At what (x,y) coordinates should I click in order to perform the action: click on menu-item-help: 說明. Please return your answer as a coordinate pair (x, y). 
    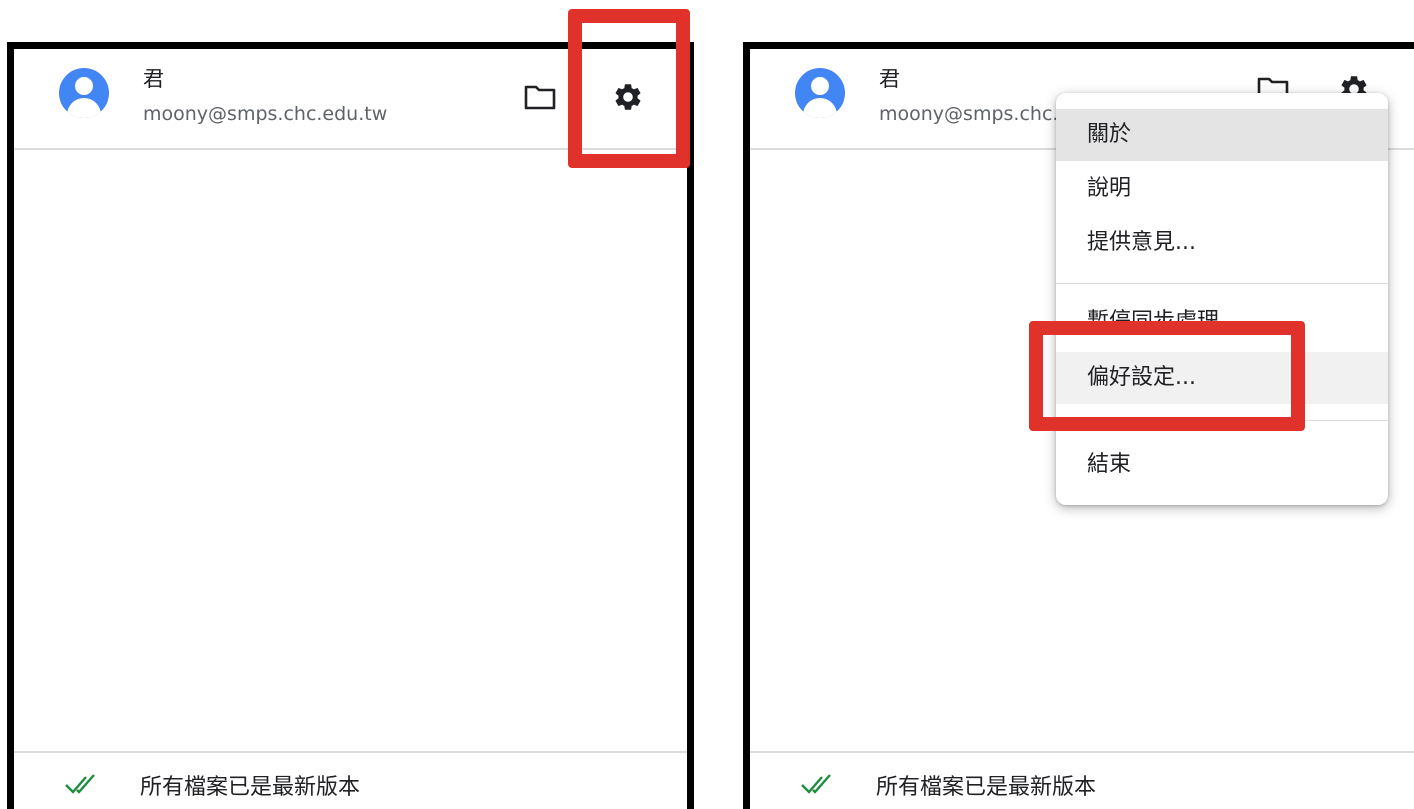
    Looking at the image, I should click on (1222, 189).